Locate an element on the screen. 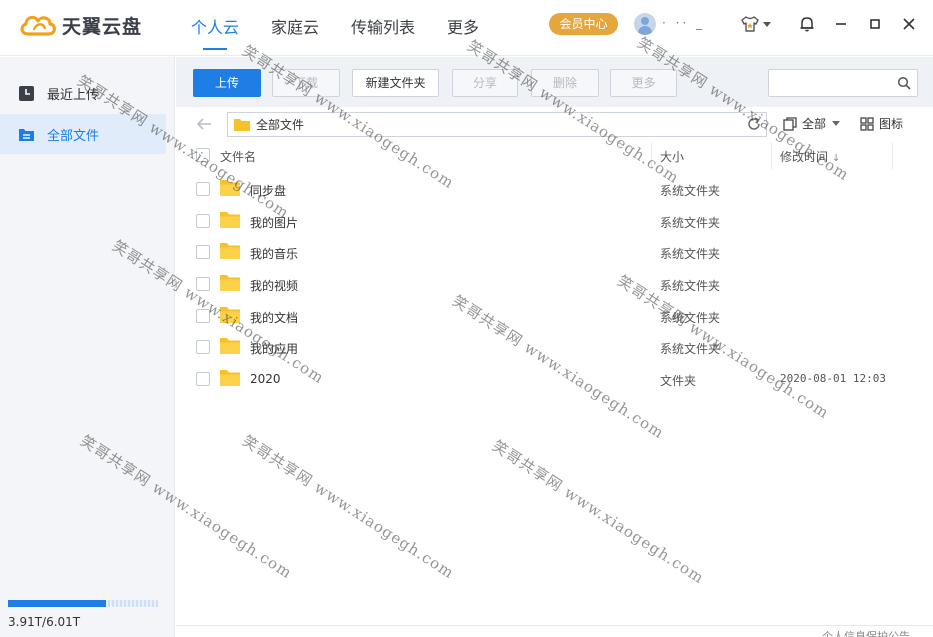 The width and height of the screenshot is (933, 637). refresh-icon is located at coordinates (754, 124).